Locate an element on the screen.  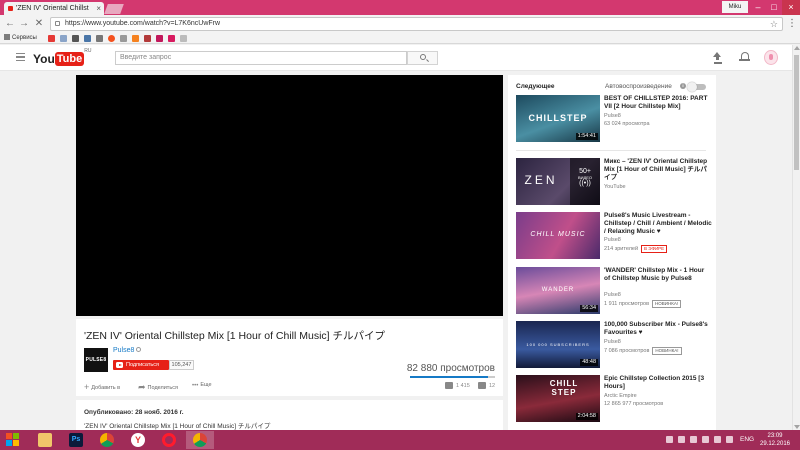
chrome-icon is located at coordinates (200, 440).